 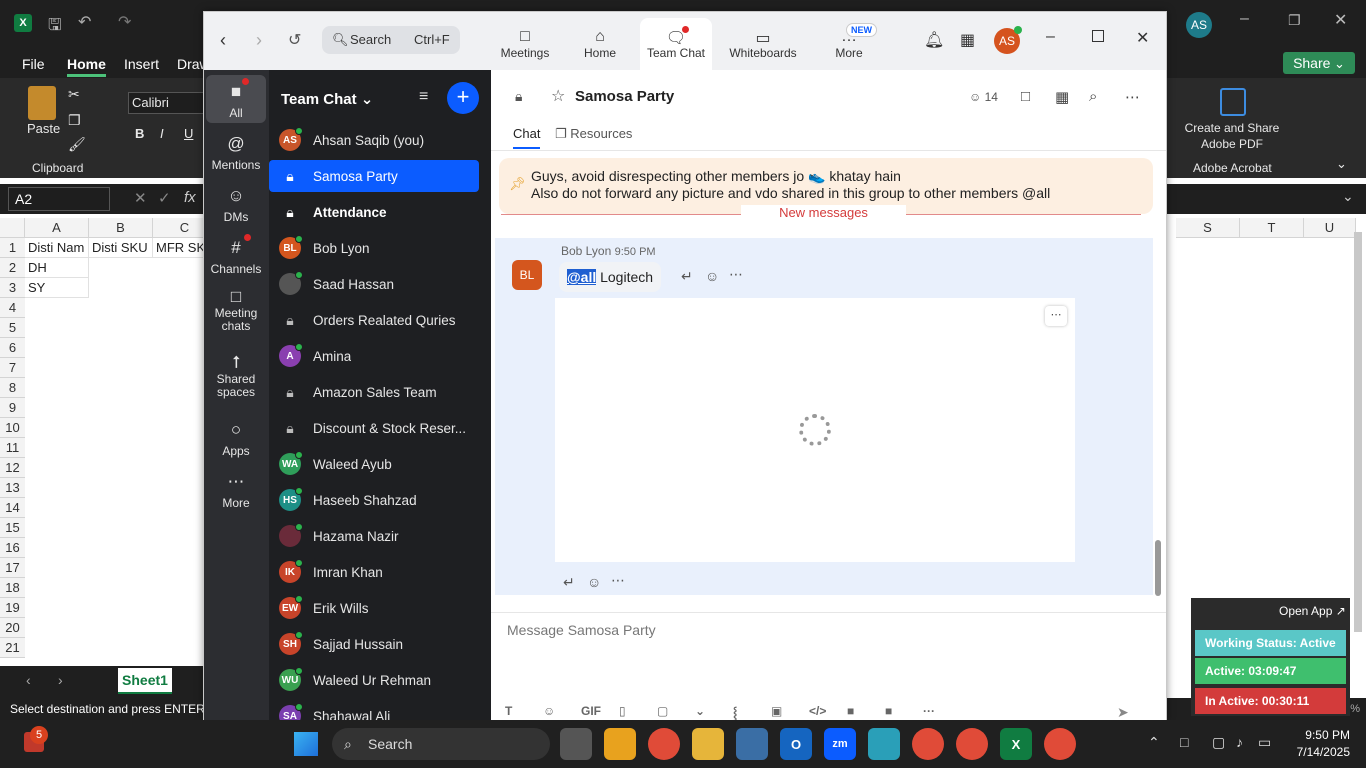 I want to click on clock-time: 9:50 PM, so click(x=1320, y=735).